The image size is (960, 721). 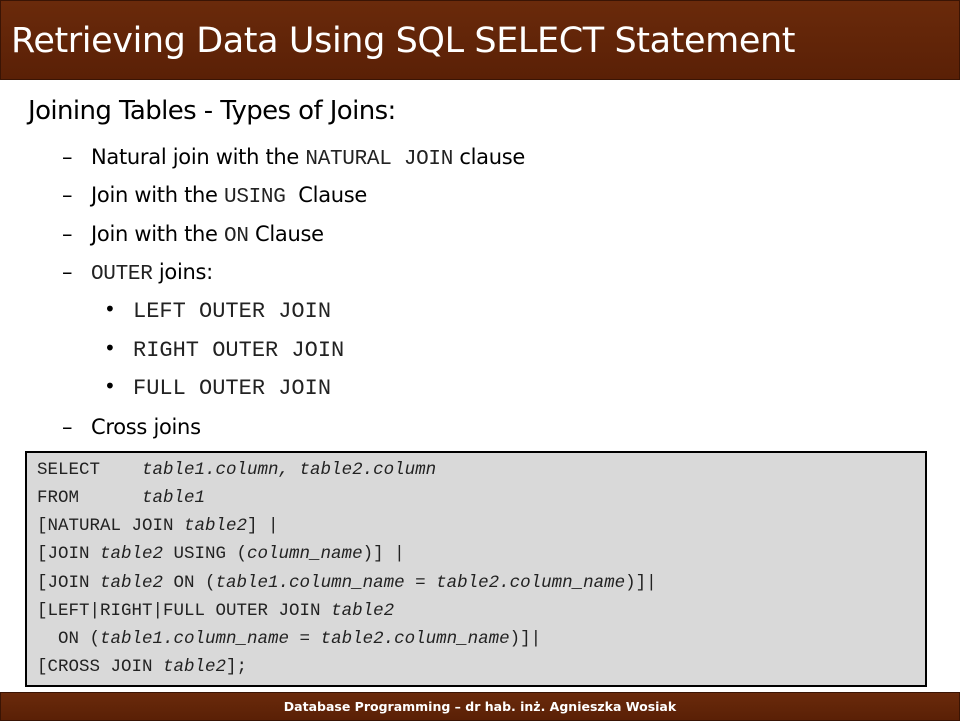 I want to click on item-code: ON, so click(x=236, y=236).